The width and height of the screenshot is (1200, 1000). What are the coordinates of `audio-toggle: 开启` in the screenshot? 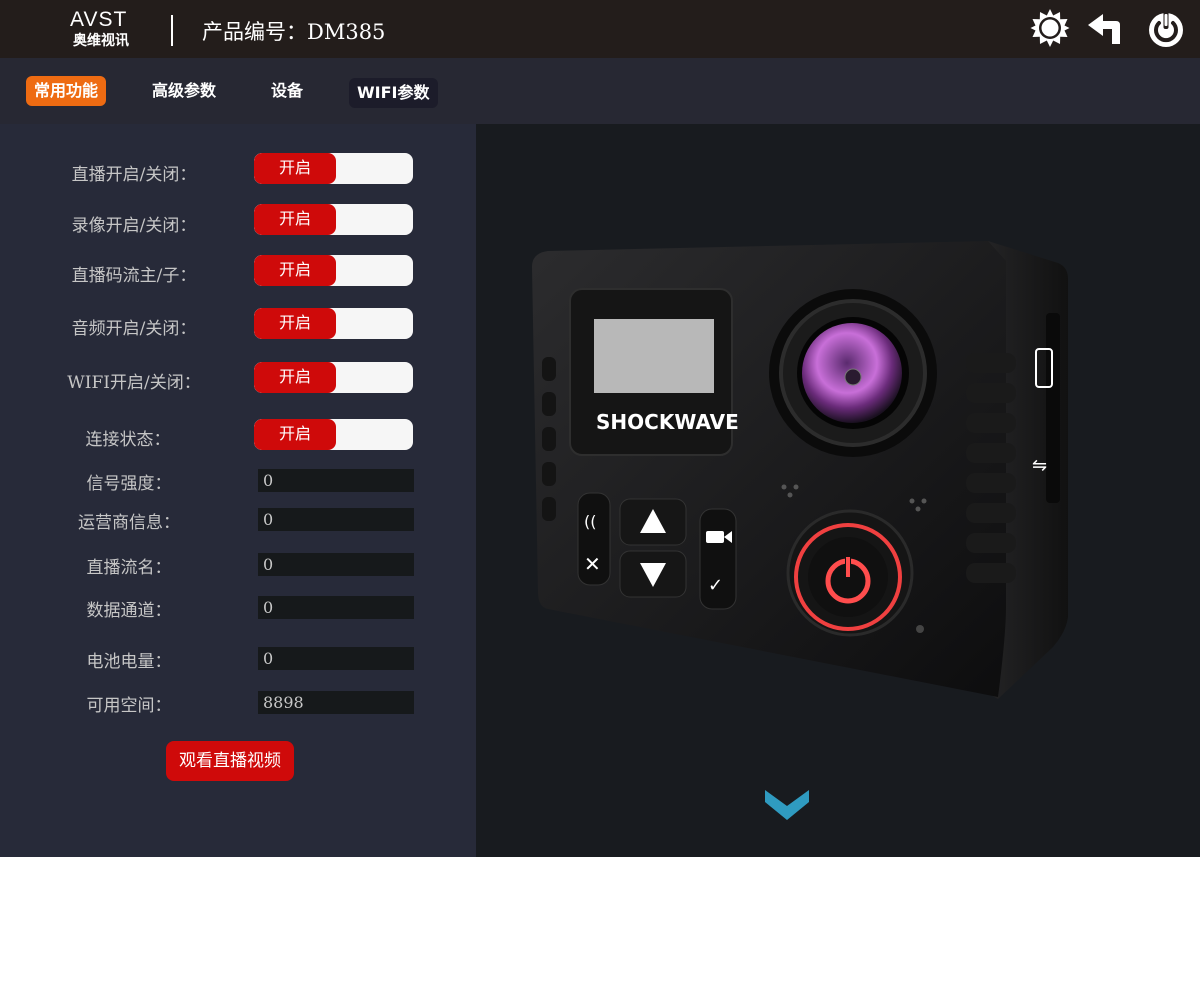 It's located at (333, 323).